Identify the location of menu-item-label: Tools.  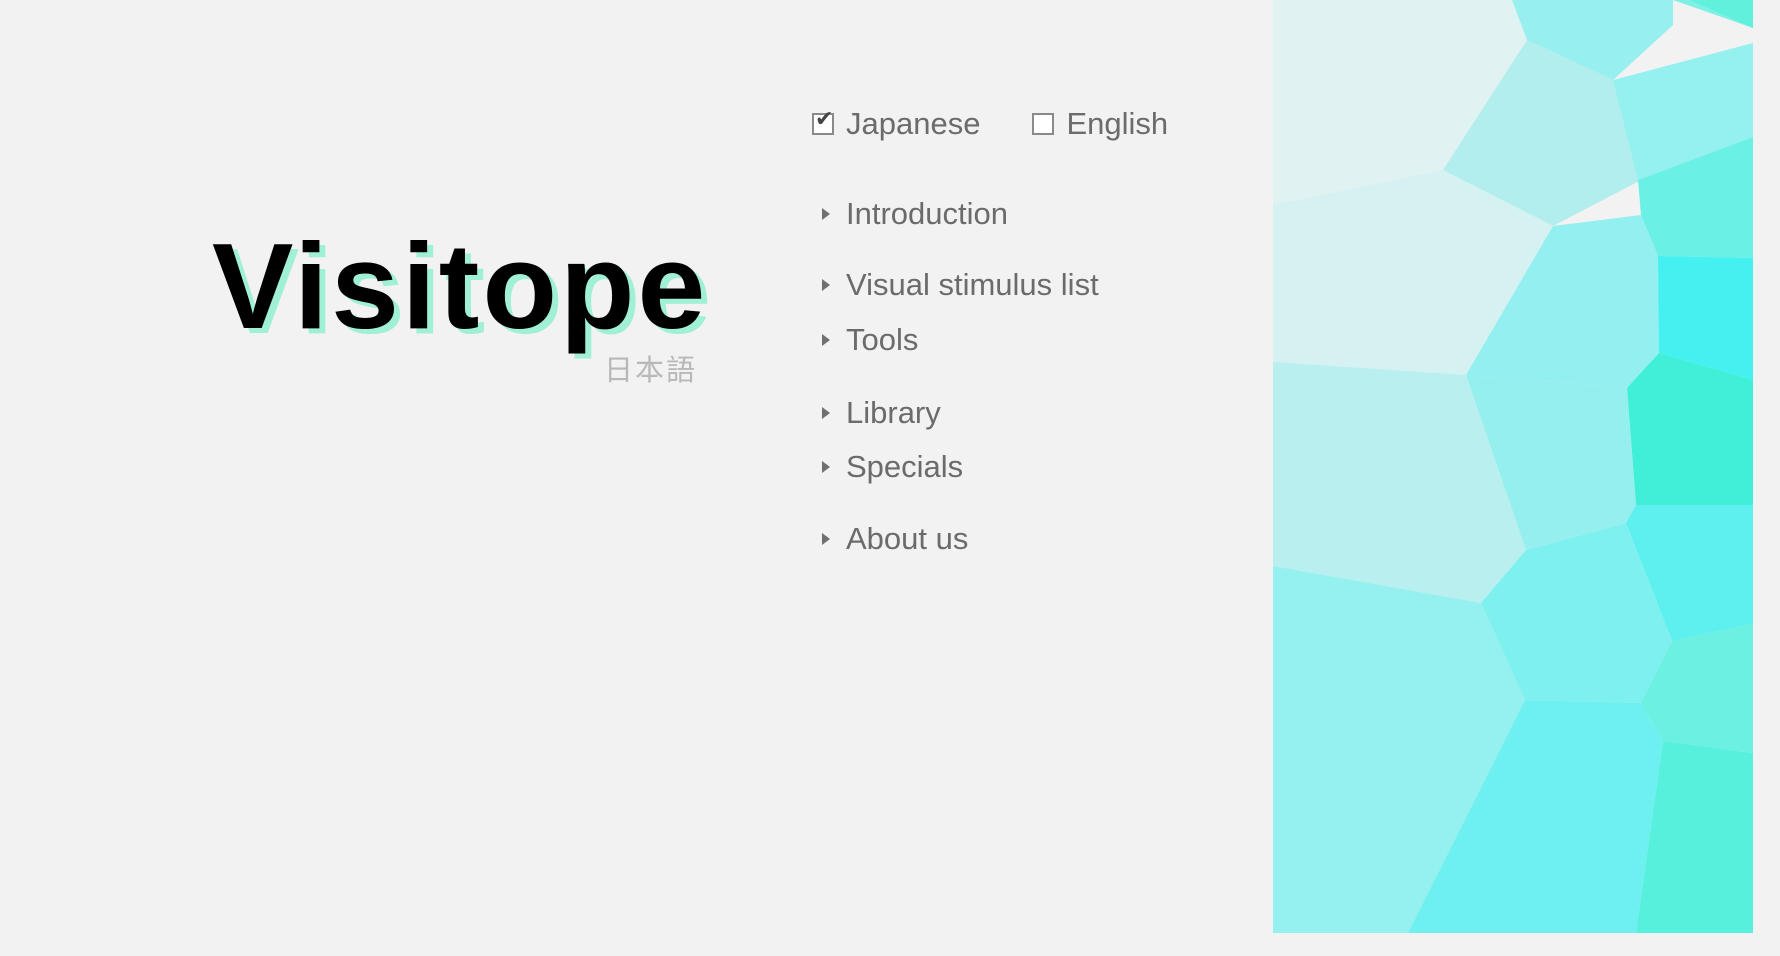
(882, 339).